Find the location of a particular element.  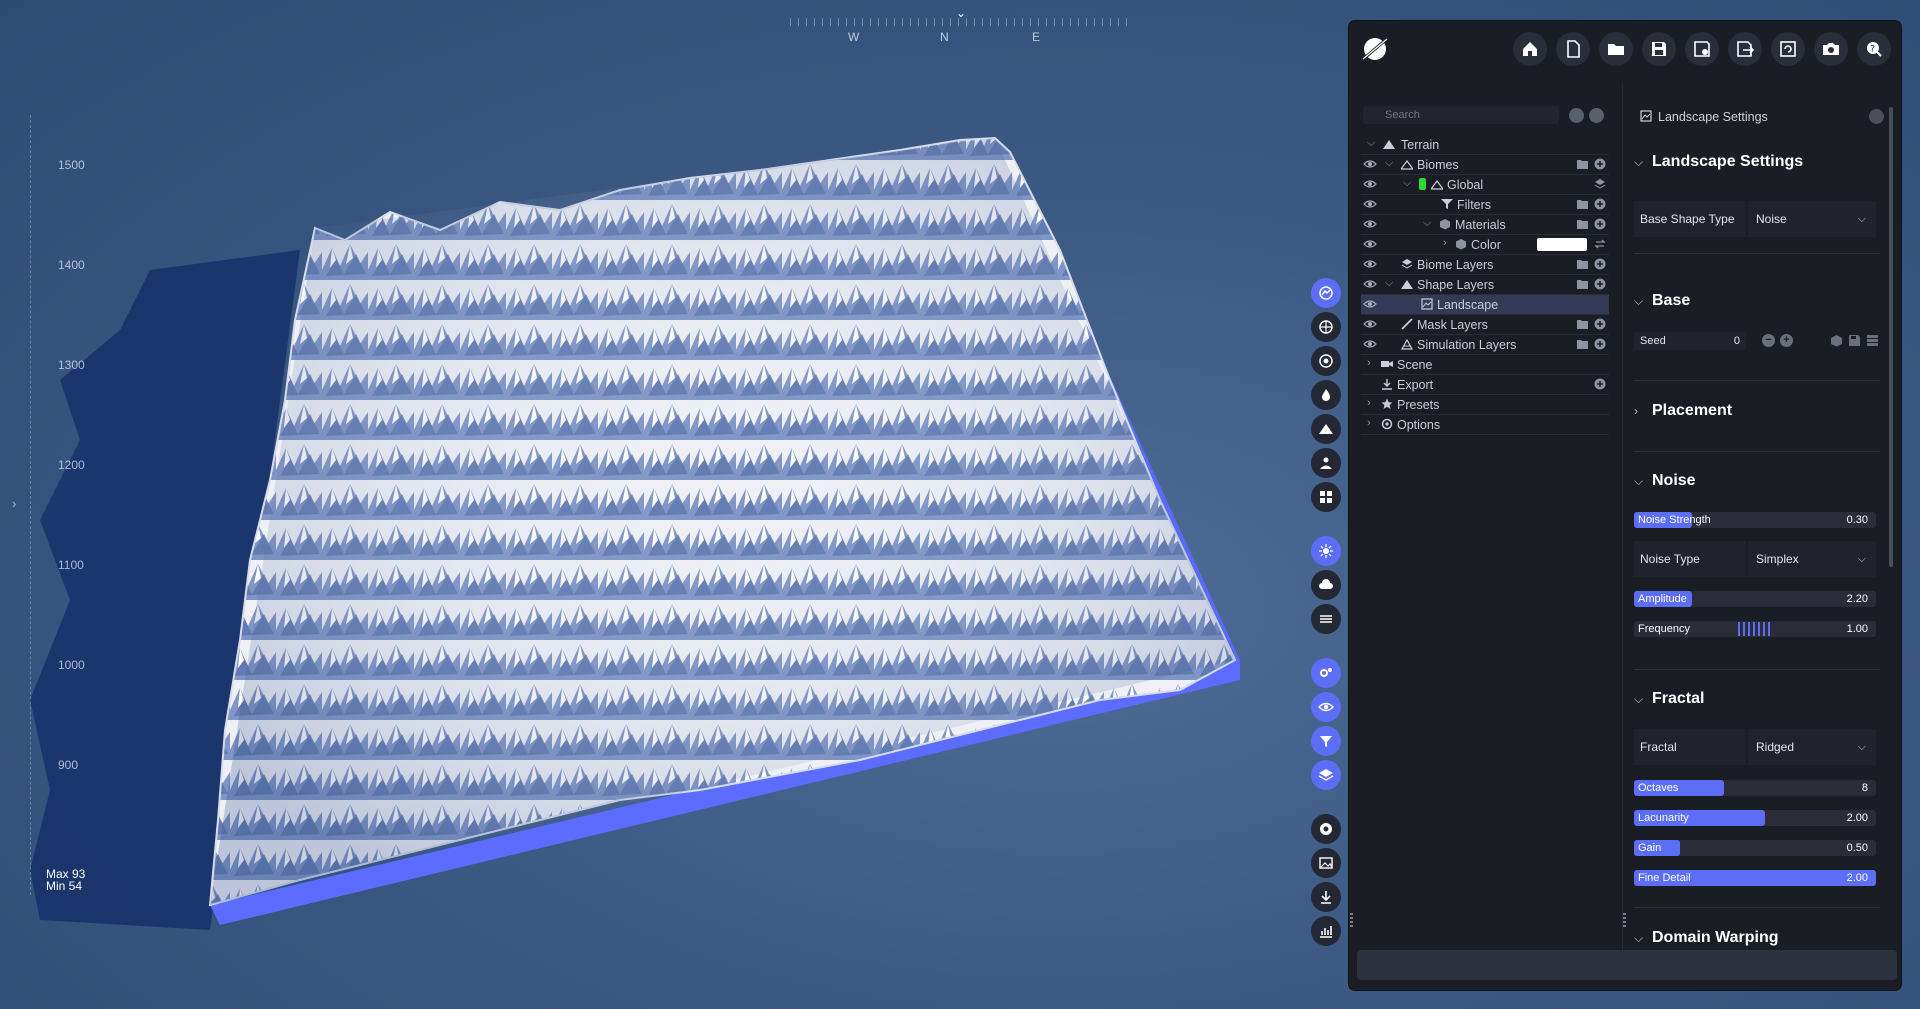

section-domain-warping: ⌵ Domain Warping is located at coordinates (1706, 938).